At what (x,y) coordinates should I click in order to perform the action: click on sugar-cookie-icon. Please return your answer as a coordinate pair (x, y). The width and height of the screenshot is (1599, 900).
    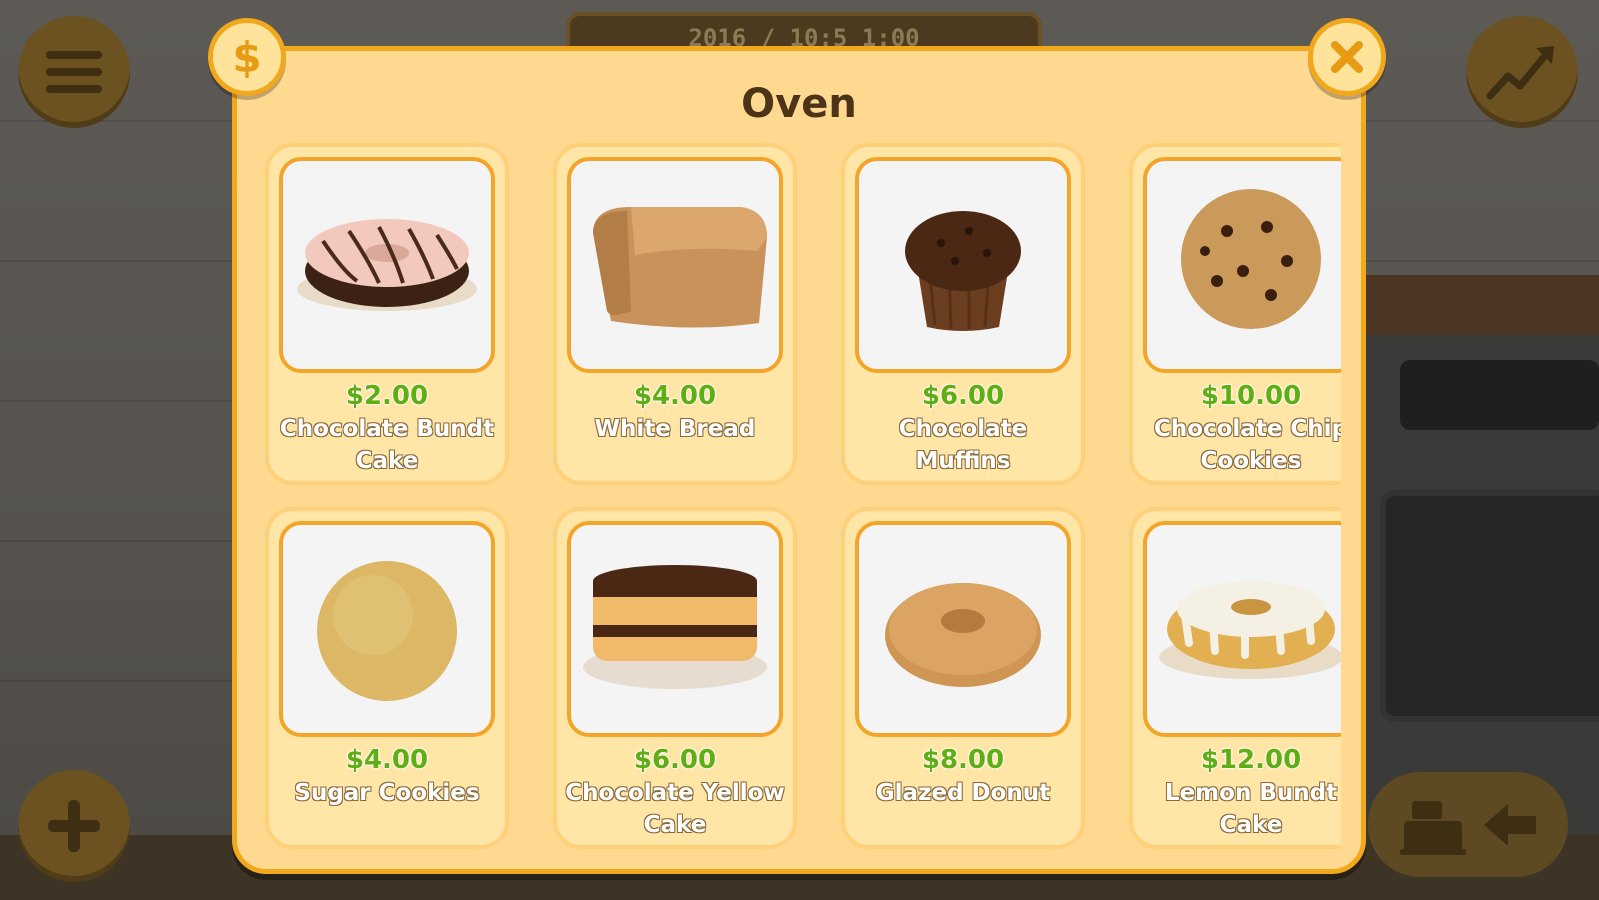
    Looking at the image, I should click on (387, 631).